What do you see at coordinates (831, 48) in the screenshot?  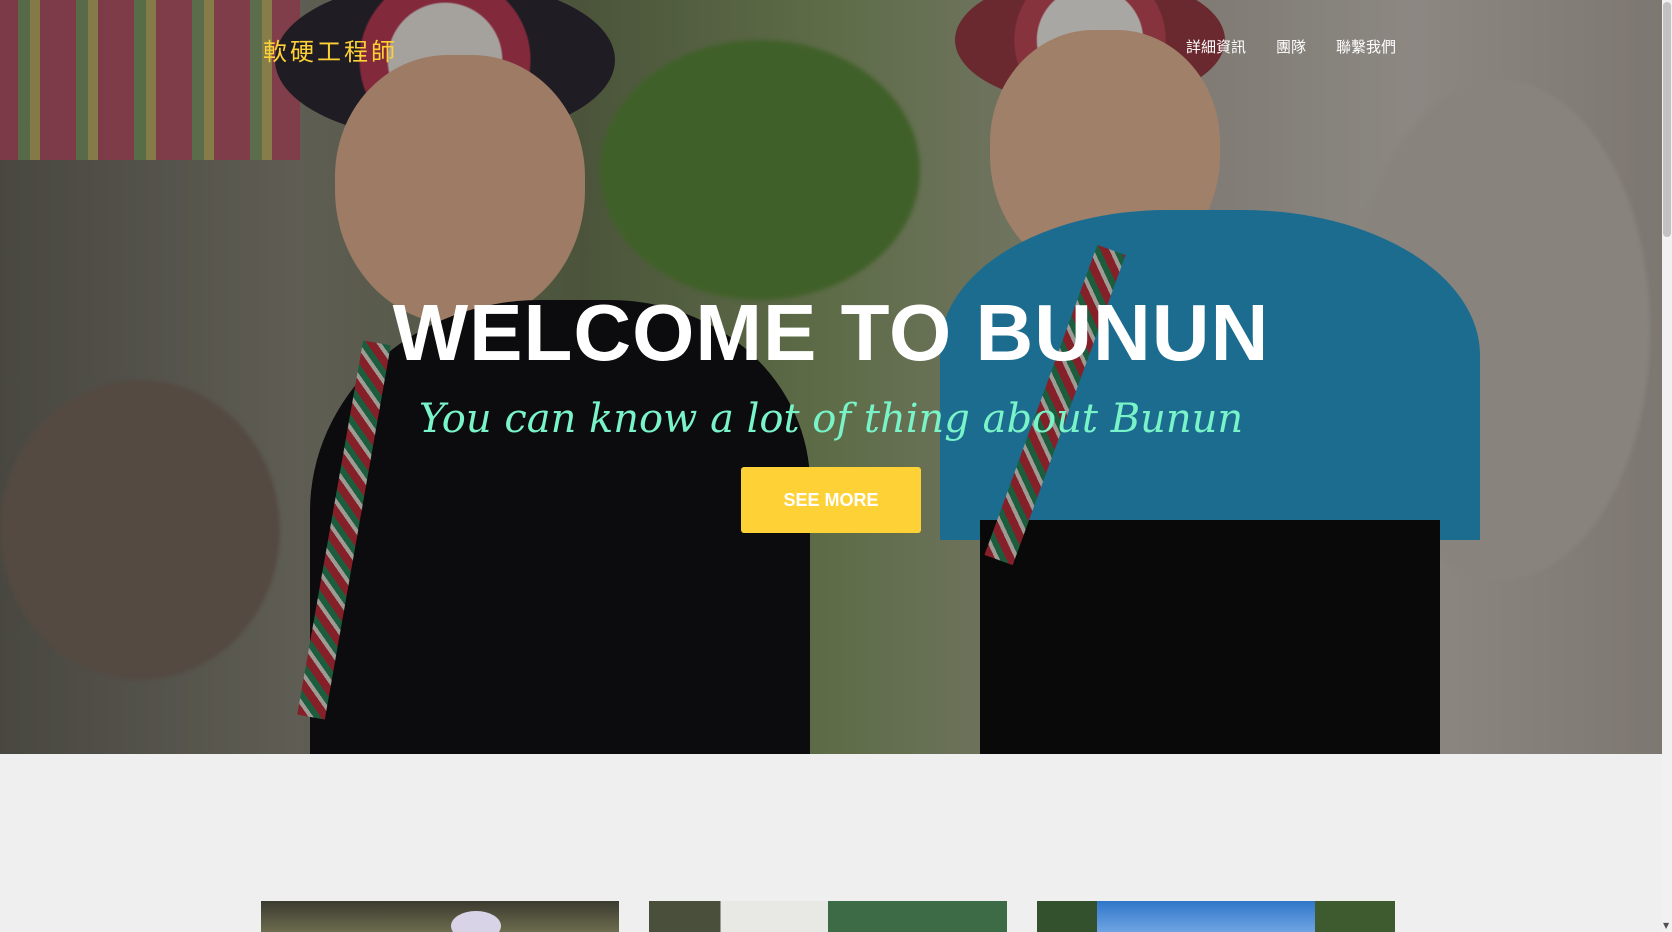 I see `top-navbar: 軟硬工程師 詳細資訊 團隊 聯繫我們` at bounding box center [831, 48].